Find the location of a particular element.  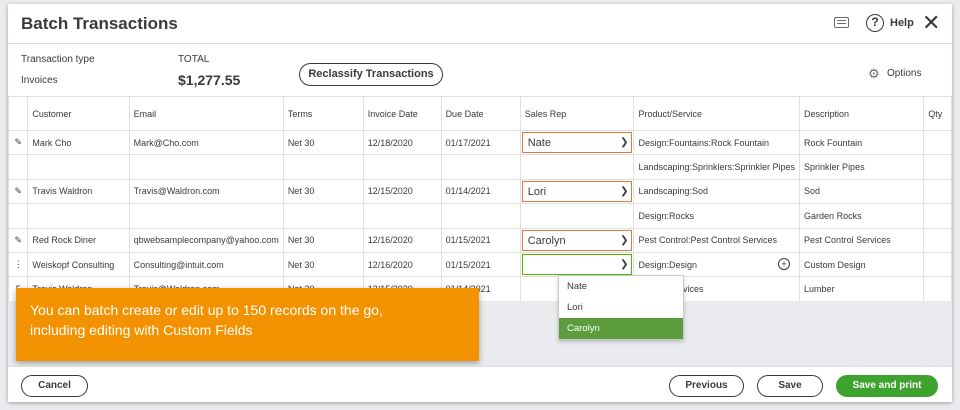

email-cell: qbwebsamplecompany@yahoo.com is located at coordinates (206, 240).